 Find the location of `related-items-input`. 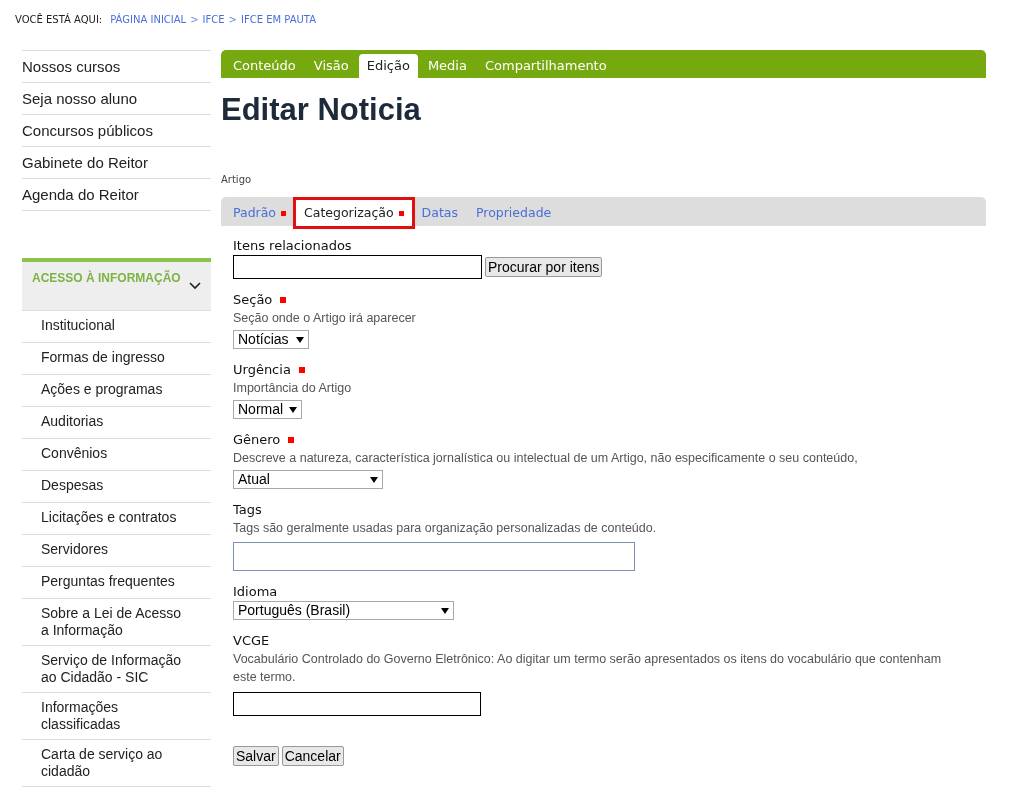

related-items-input is located at coordinates (357, 267).